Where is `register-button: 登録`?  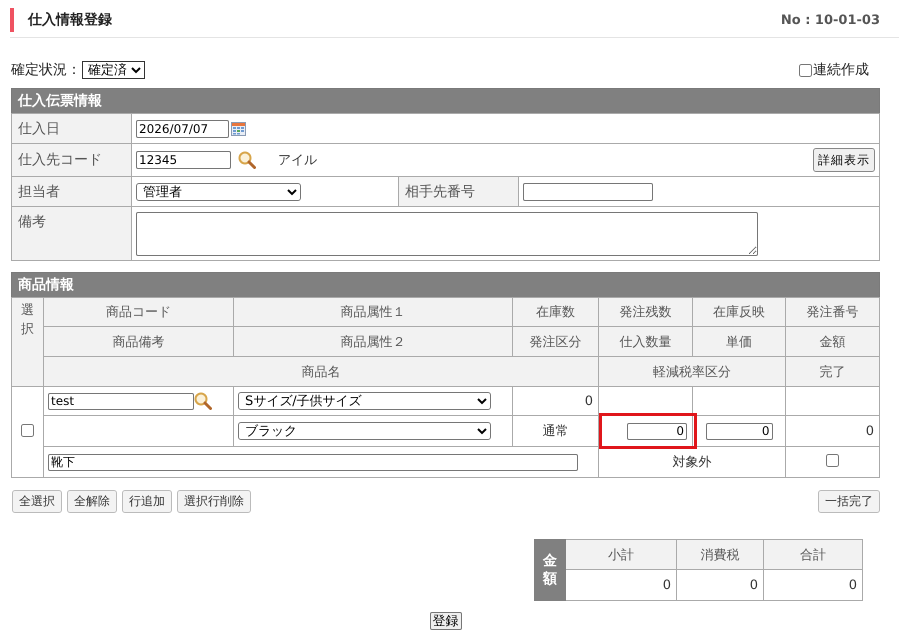
register-button: 登録 is located at coordinates (446, 621).